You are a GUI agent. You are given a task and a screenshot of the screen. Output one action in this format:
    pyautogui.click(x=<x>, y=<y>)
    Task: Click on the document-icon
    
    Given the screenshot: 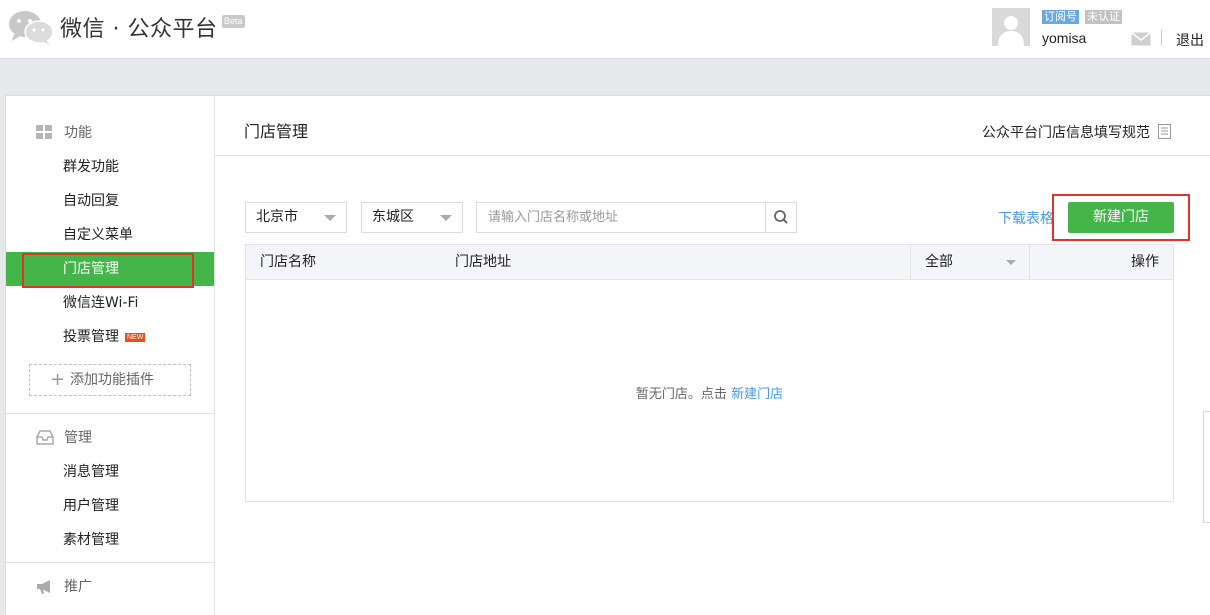 What is the action you would take?
    pyautogui.click(x=1164, y=131)
    